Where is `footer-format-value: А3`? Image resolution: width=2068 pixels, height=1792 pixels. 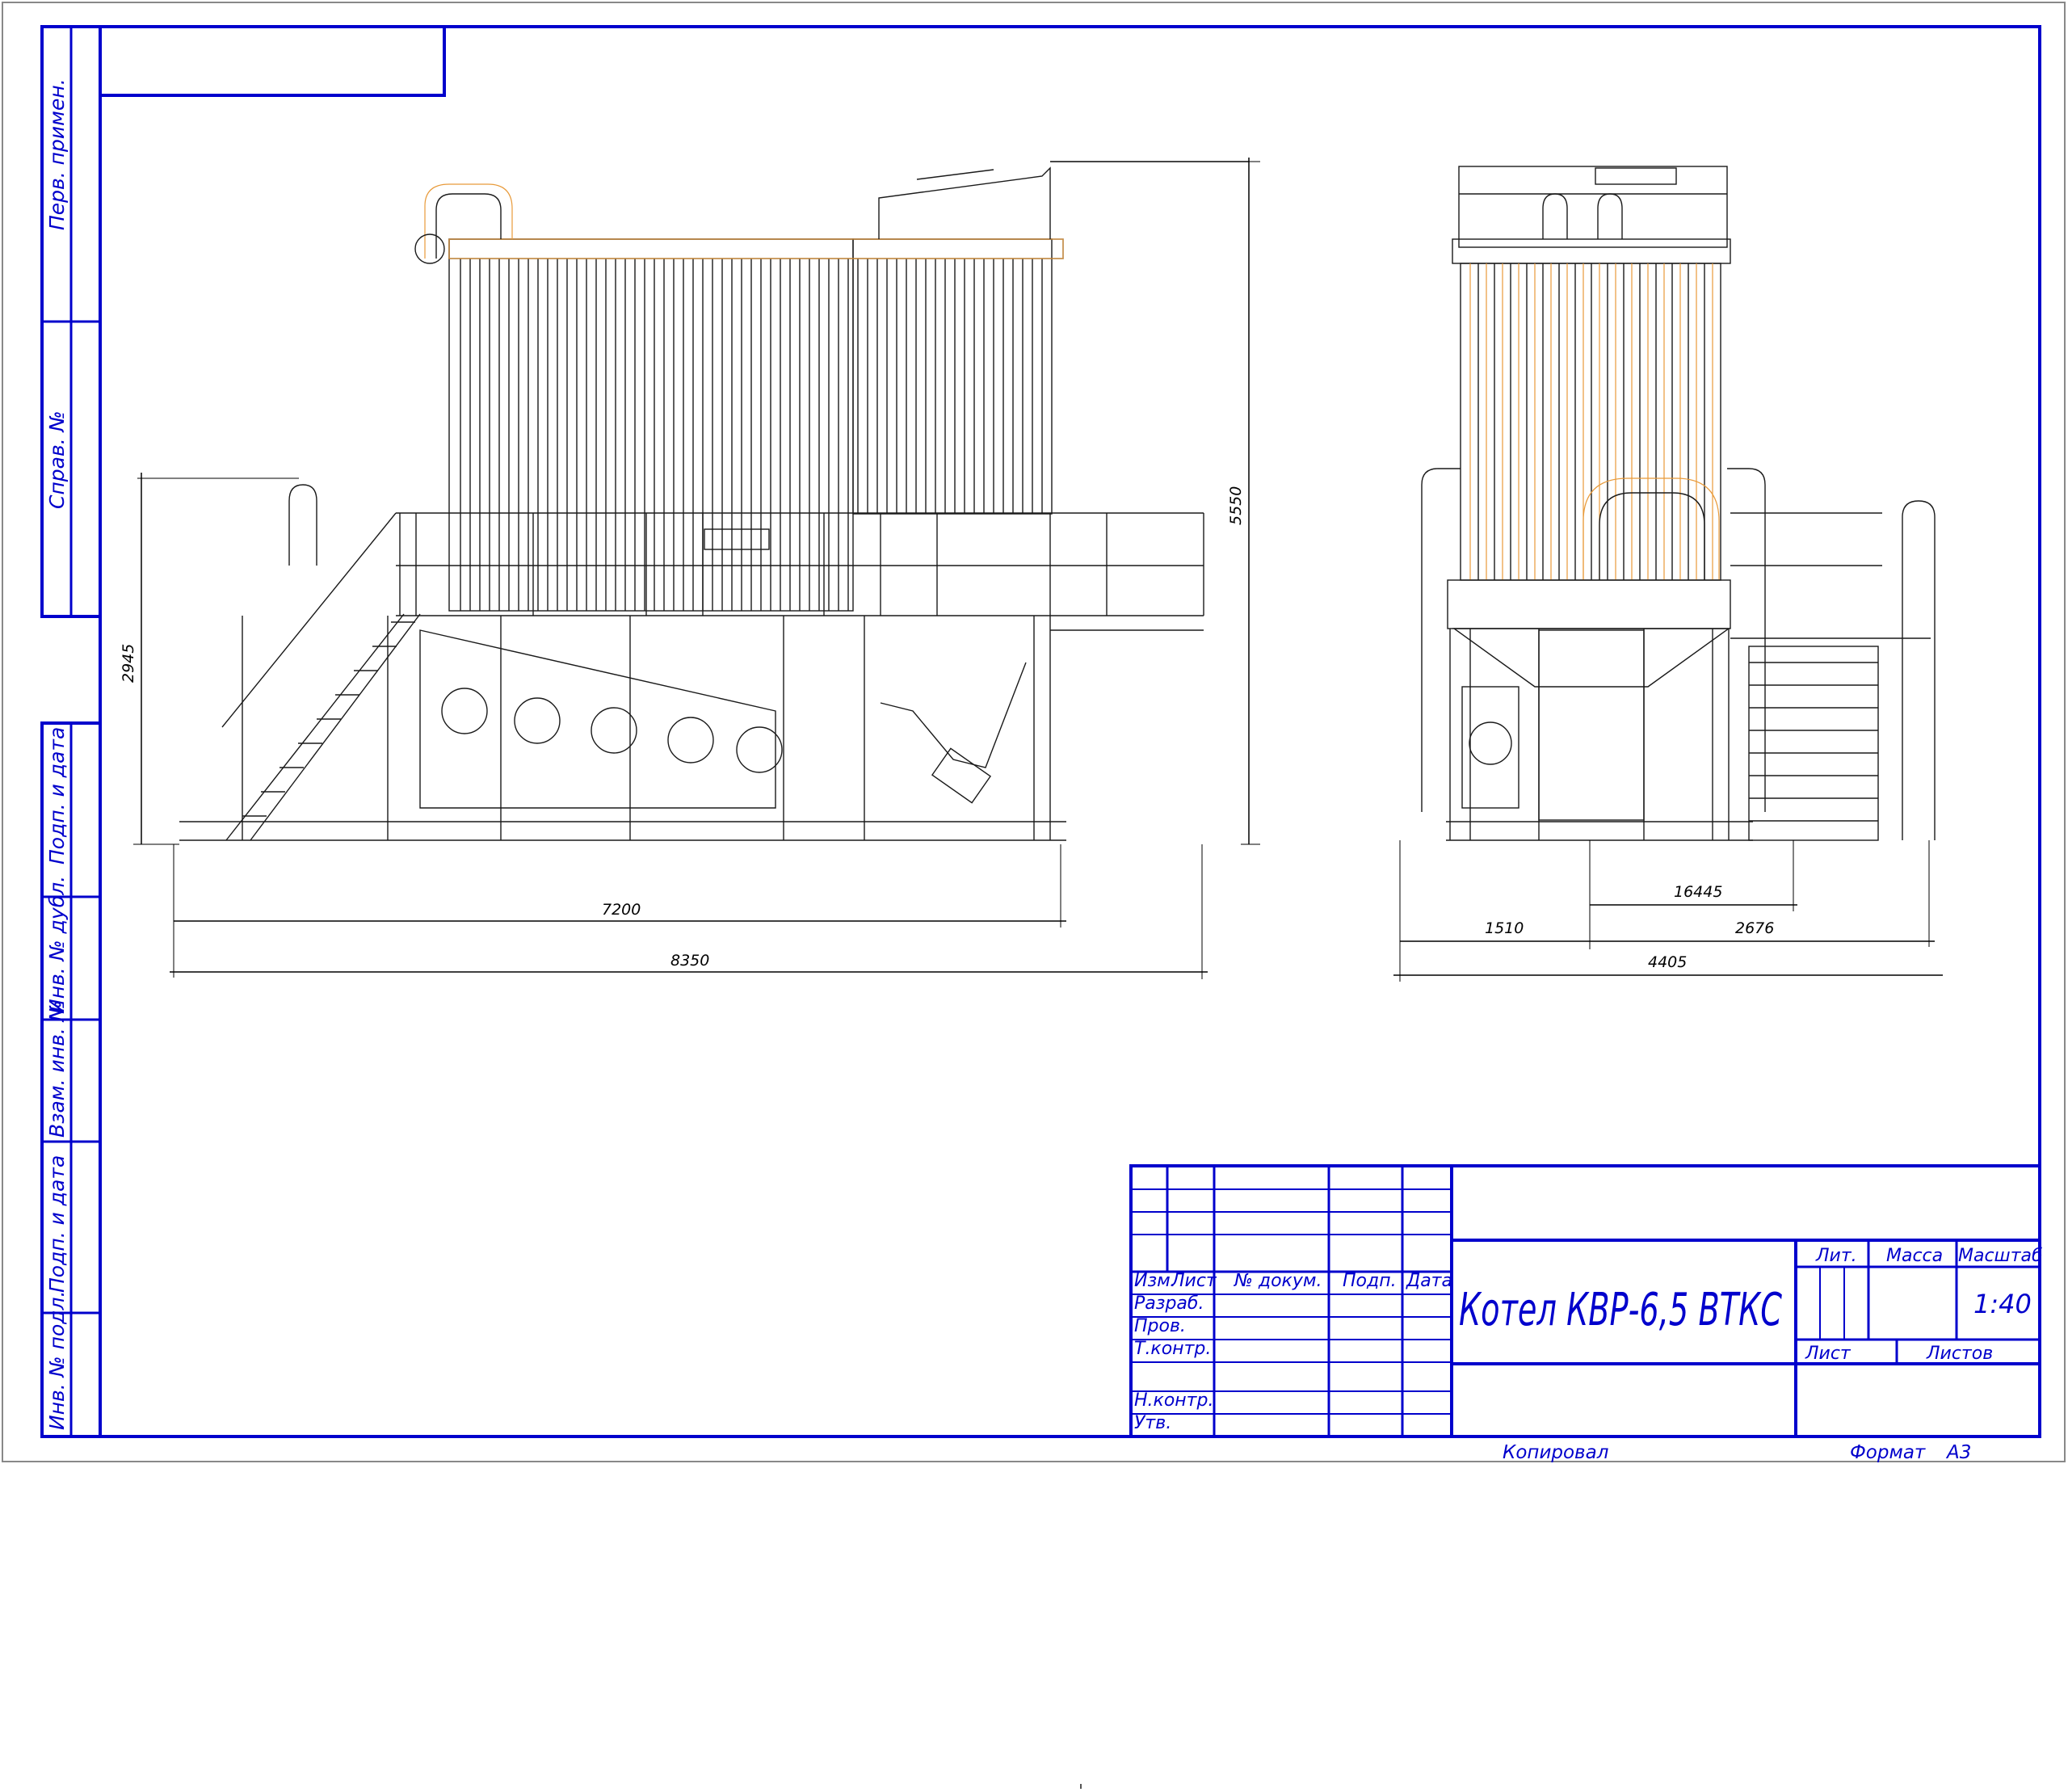
footer-format-value: А3 is located at coordinates (1958, 1452).